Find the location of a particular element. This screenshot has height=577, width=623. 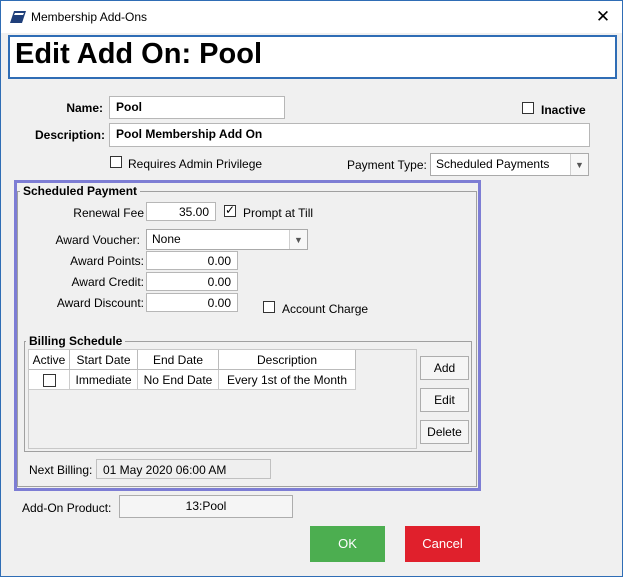

description-input: Pool Membership Add On is located at coordinates (349, 135).